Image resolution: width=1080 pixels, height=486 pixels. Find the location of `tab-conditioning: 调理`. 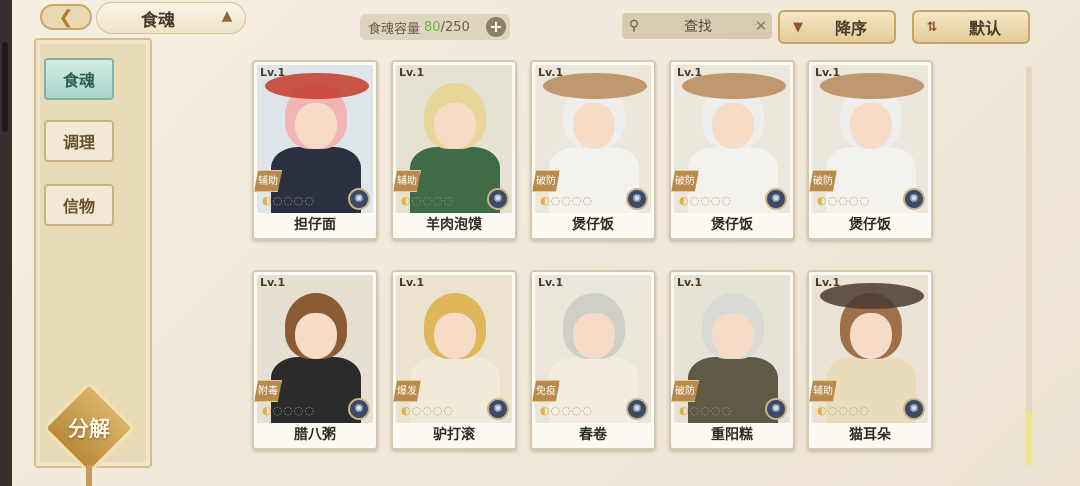

tab-conditioning: 调理 is located at coordinates (79, 141).